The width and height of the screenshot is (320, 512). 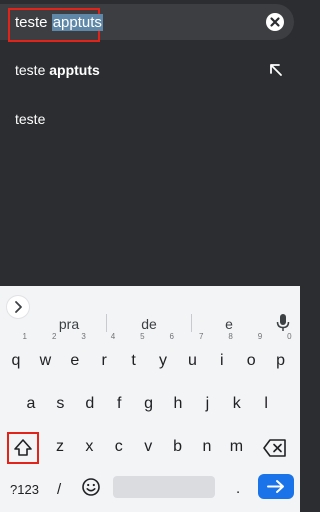 I want to click on key-o: o9, so click(x=251, y=355).